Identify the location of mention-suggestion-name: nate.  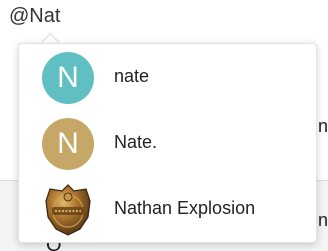
(132, 76).